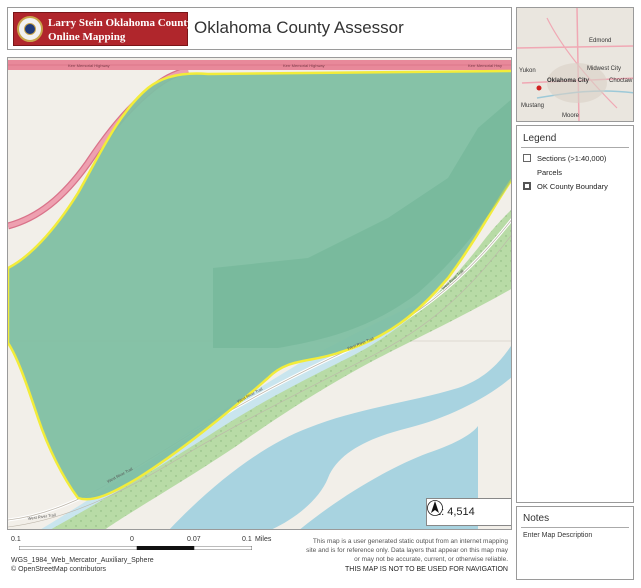 This screenshot has width=641, height=588. Describe the element at coordinates (571, 116) in the screenshot. I see `overview-label-moore: Moore` at that location.